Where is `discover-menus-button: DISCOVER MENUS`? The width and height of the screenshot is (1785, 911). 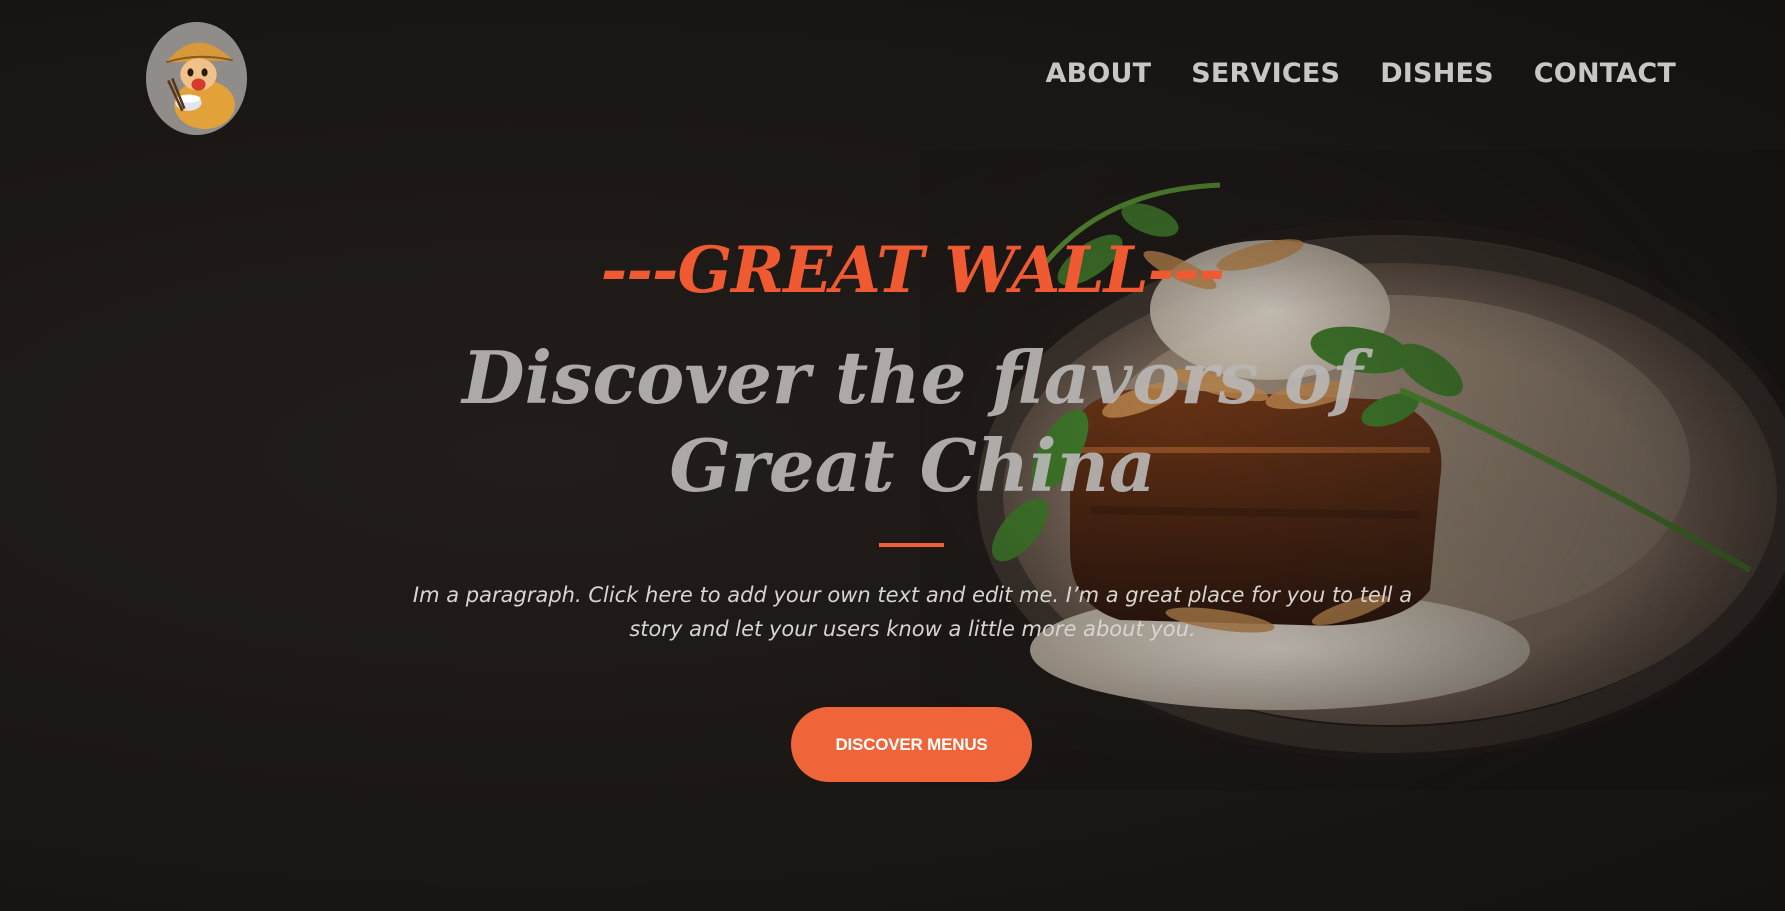 discover-menus-button: DISCOVER MENUS is located at coordinates (911, 744).